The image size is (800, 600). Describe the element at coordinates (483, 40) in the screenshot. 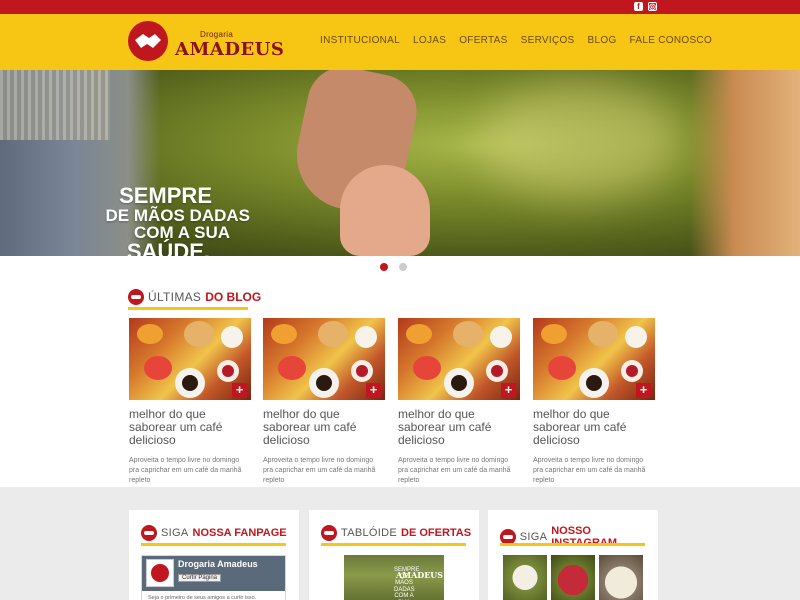

I see `nav-ofertas: Ofertas` at that location.